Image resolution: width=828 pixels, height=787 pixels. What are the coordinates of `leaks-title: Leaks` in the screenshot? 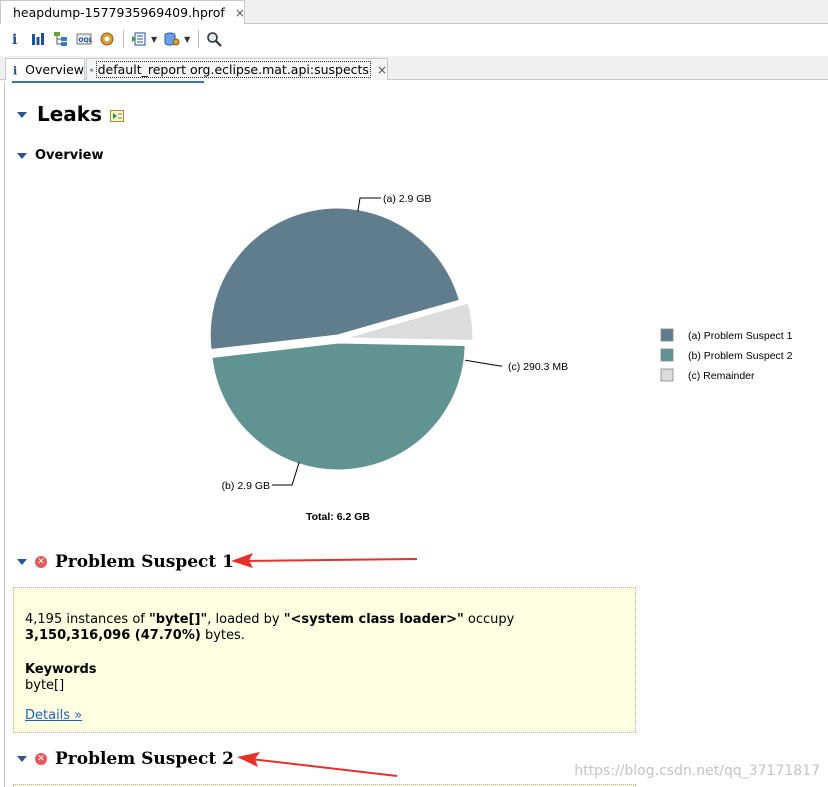 It's located at (70, 114).